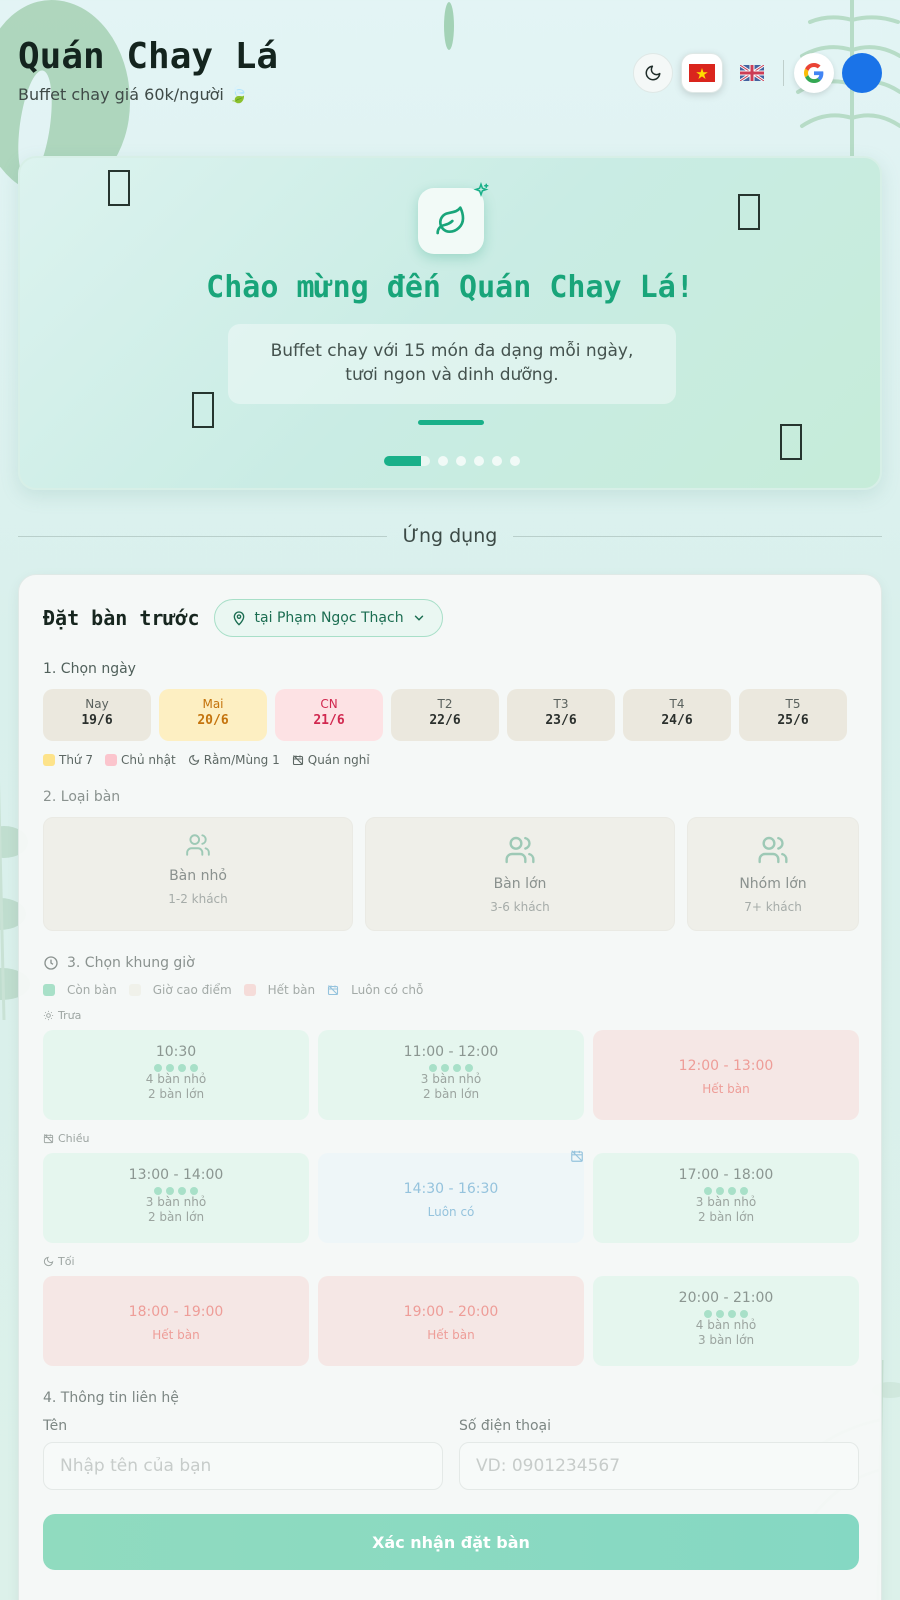  What do you see at coordinates (76, 760) in the screenshot?
I see `legend-saturday: Thứ 7` at bounding box center [76, 760].